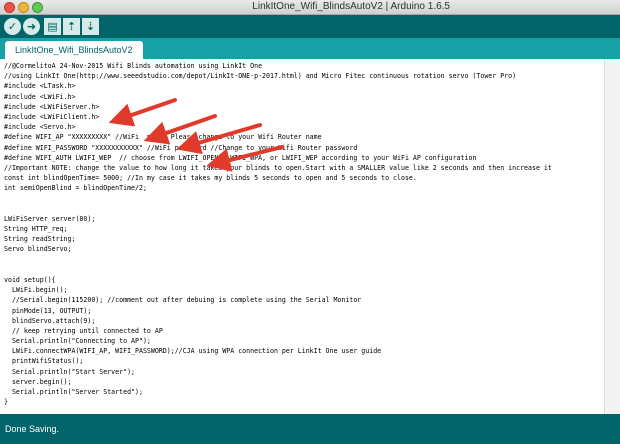 This screenshot has height=444, width=620. Describe the element at coordinates (304, 331) in the screenshot. I see `code-line: // keep retrying until connected to AP` at that location.